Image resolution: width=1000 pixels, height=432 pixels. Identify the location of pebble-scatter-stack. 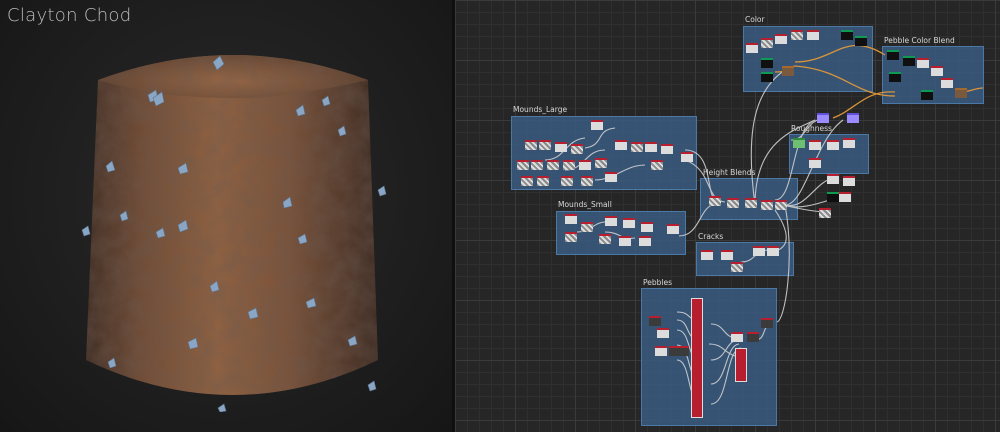
(697, 358).